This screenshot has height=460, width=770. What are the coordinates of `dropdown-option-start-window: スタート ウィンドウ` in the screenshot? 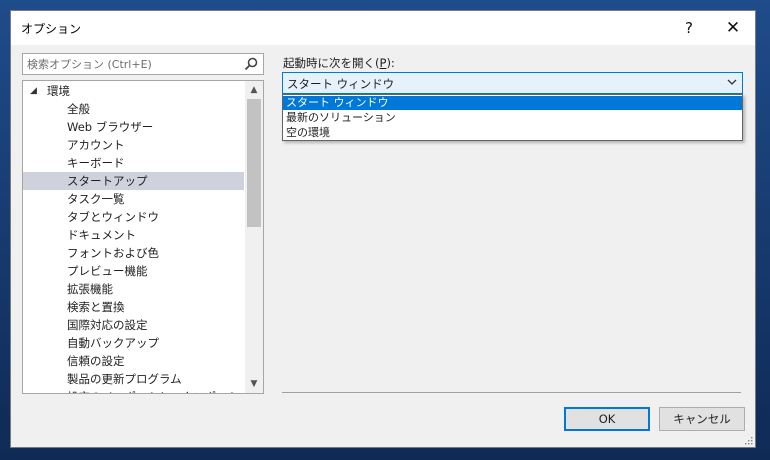 It's located at (512, 103).